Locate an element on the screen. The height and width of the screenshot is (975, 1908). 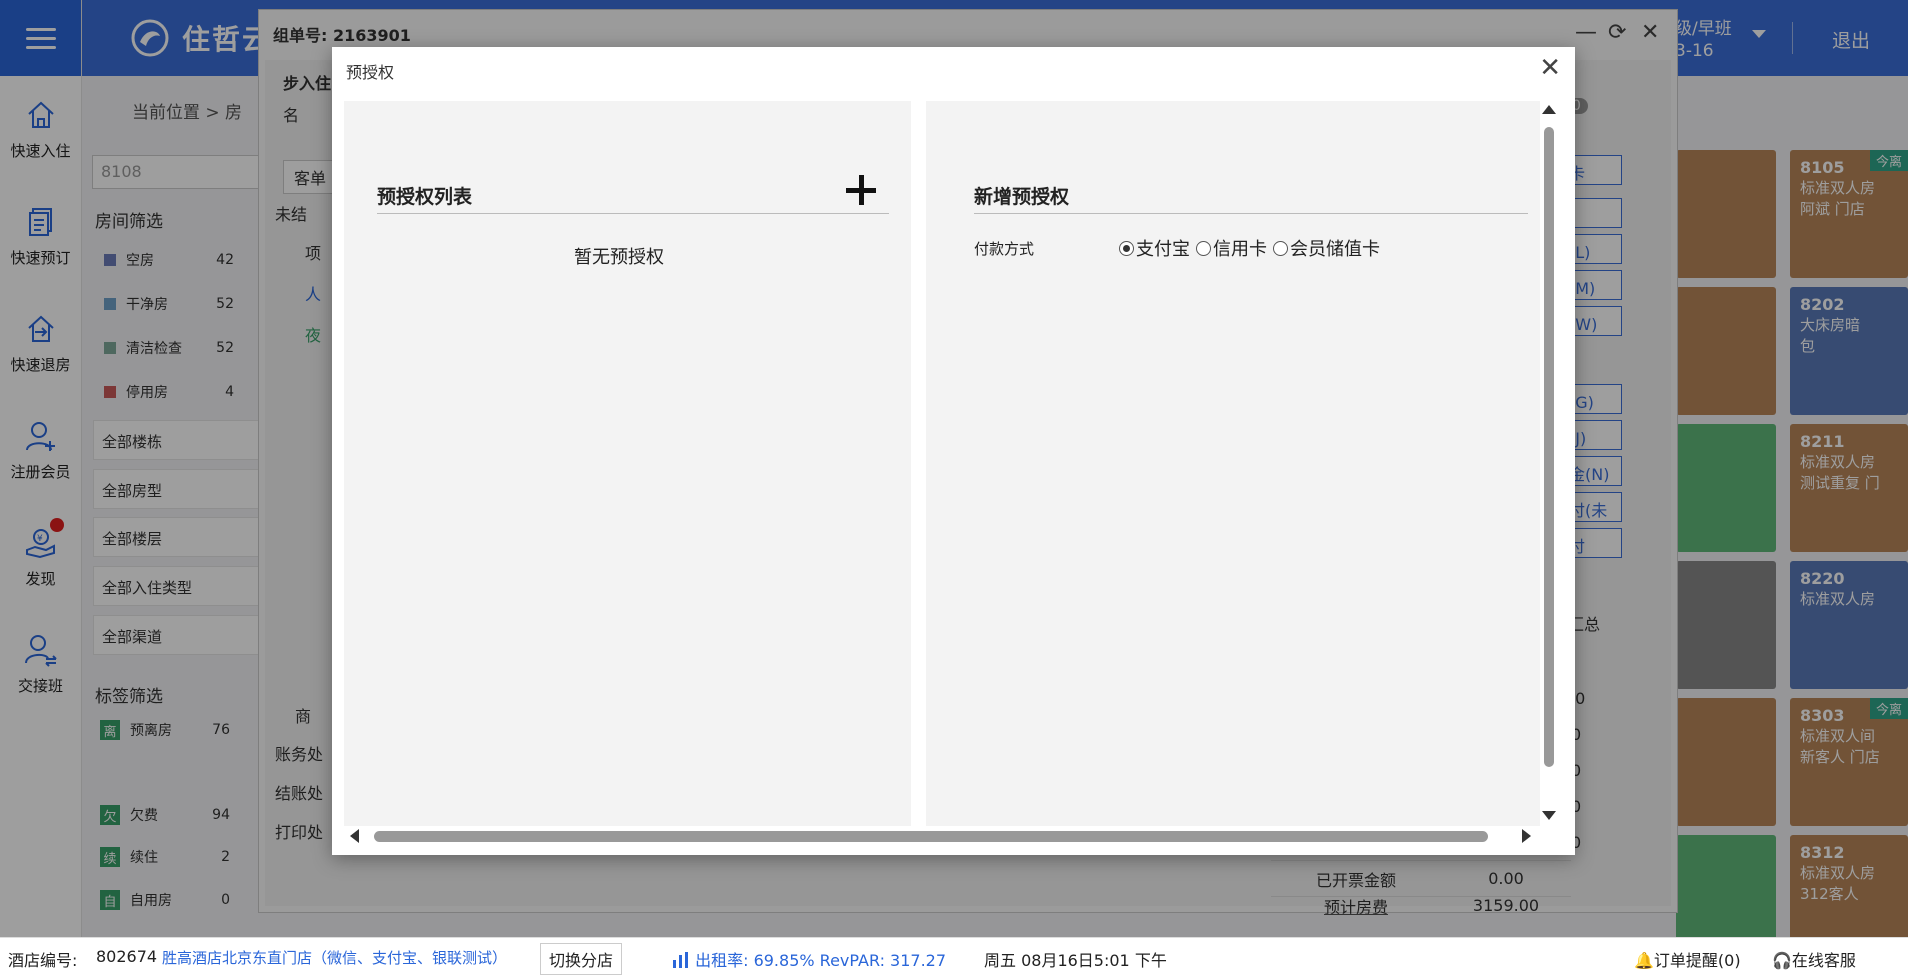
horizontal-scrollbar is located at coordinates (942, 836).